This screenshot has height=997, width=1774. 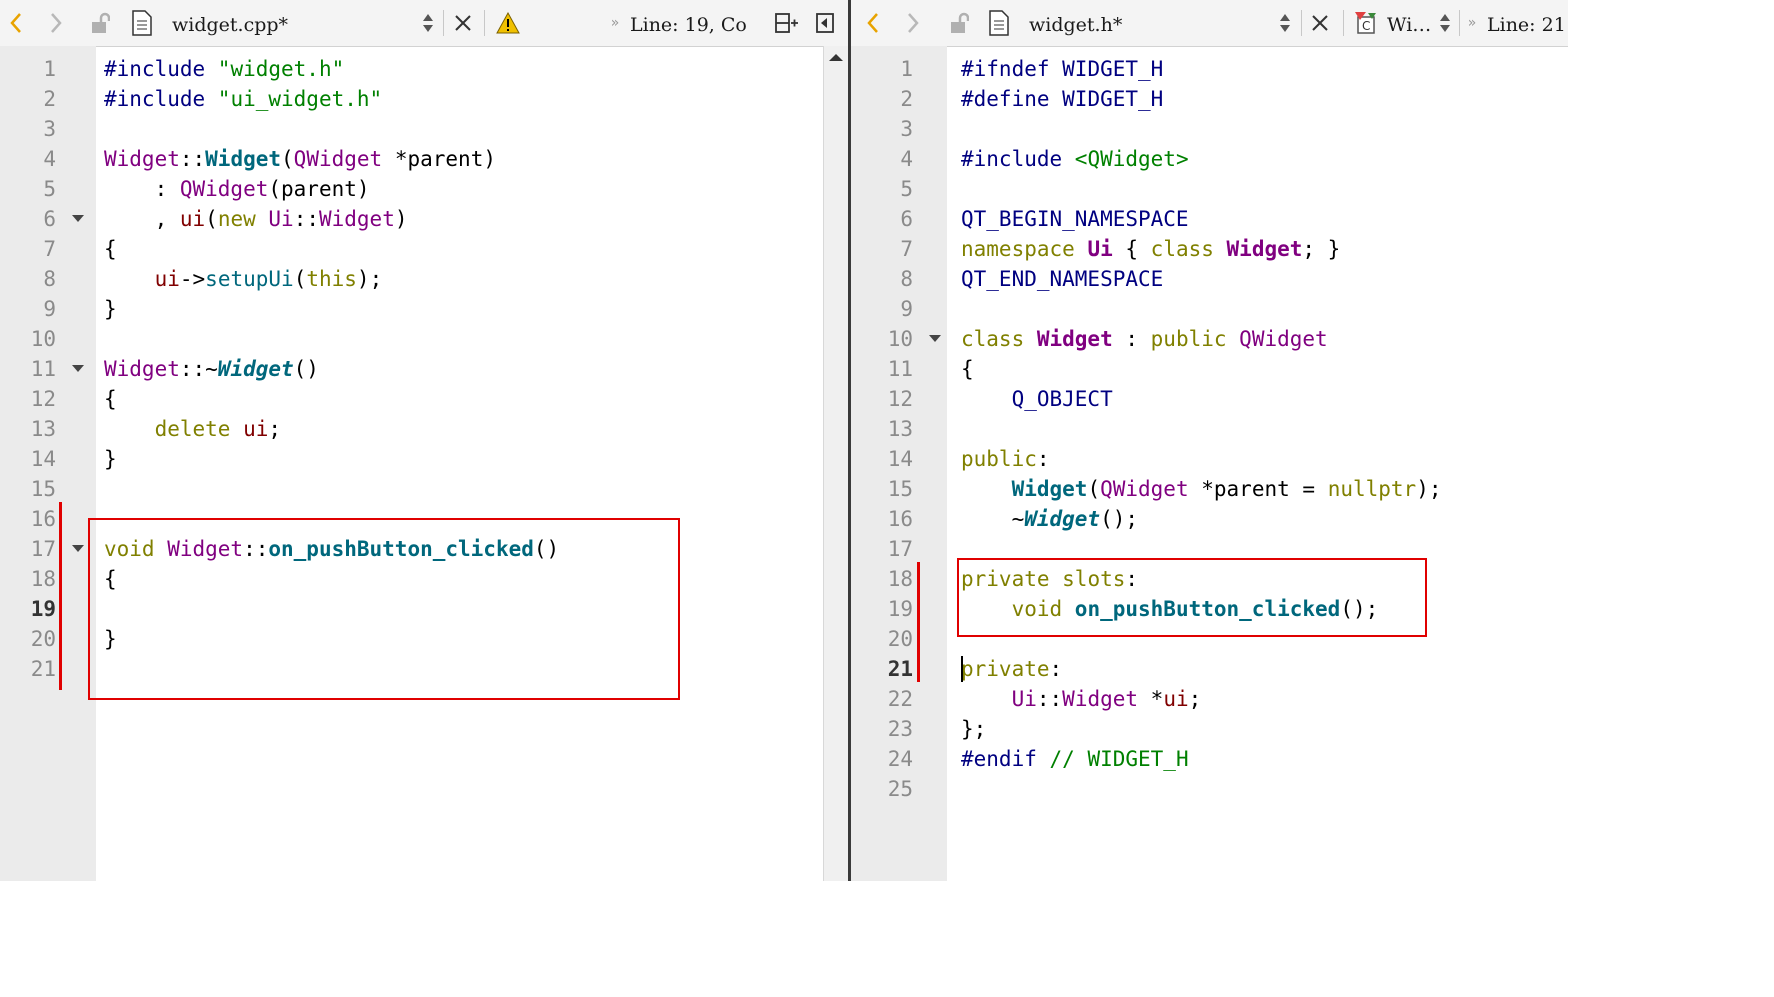 What do you see at coordinates (906, 159) in the screenshot?
I see `line-number: 4` at bounding box center [906, 159].